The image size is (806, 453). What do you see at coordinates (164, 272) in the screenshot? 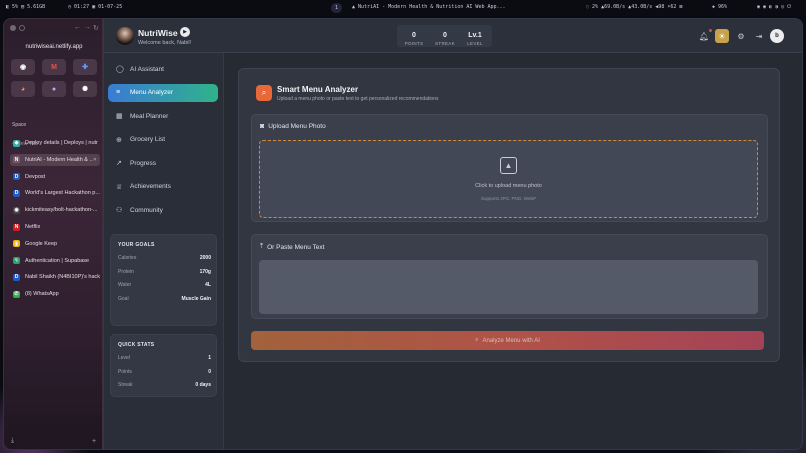
I see `stat-row: Protein 170g` at bounding box center [164, 272].